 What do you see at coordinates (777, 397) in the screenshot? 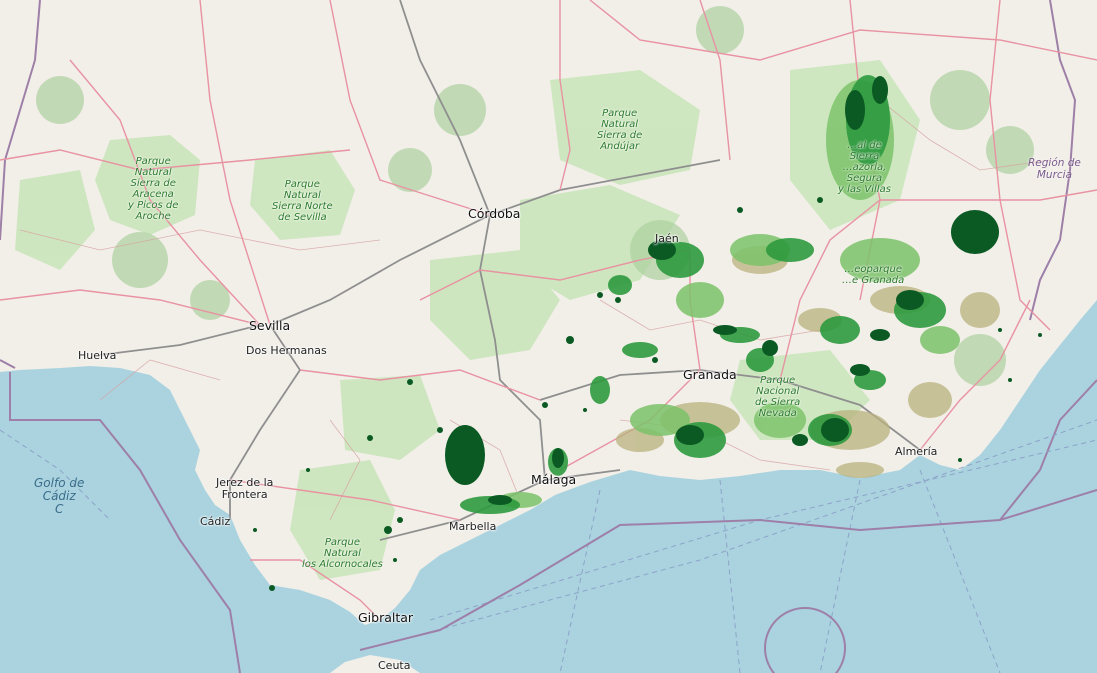
I see `park-label-sierra-nevada: Parque Nacional de Sierra Nevada` at bounding box center [777, 397].